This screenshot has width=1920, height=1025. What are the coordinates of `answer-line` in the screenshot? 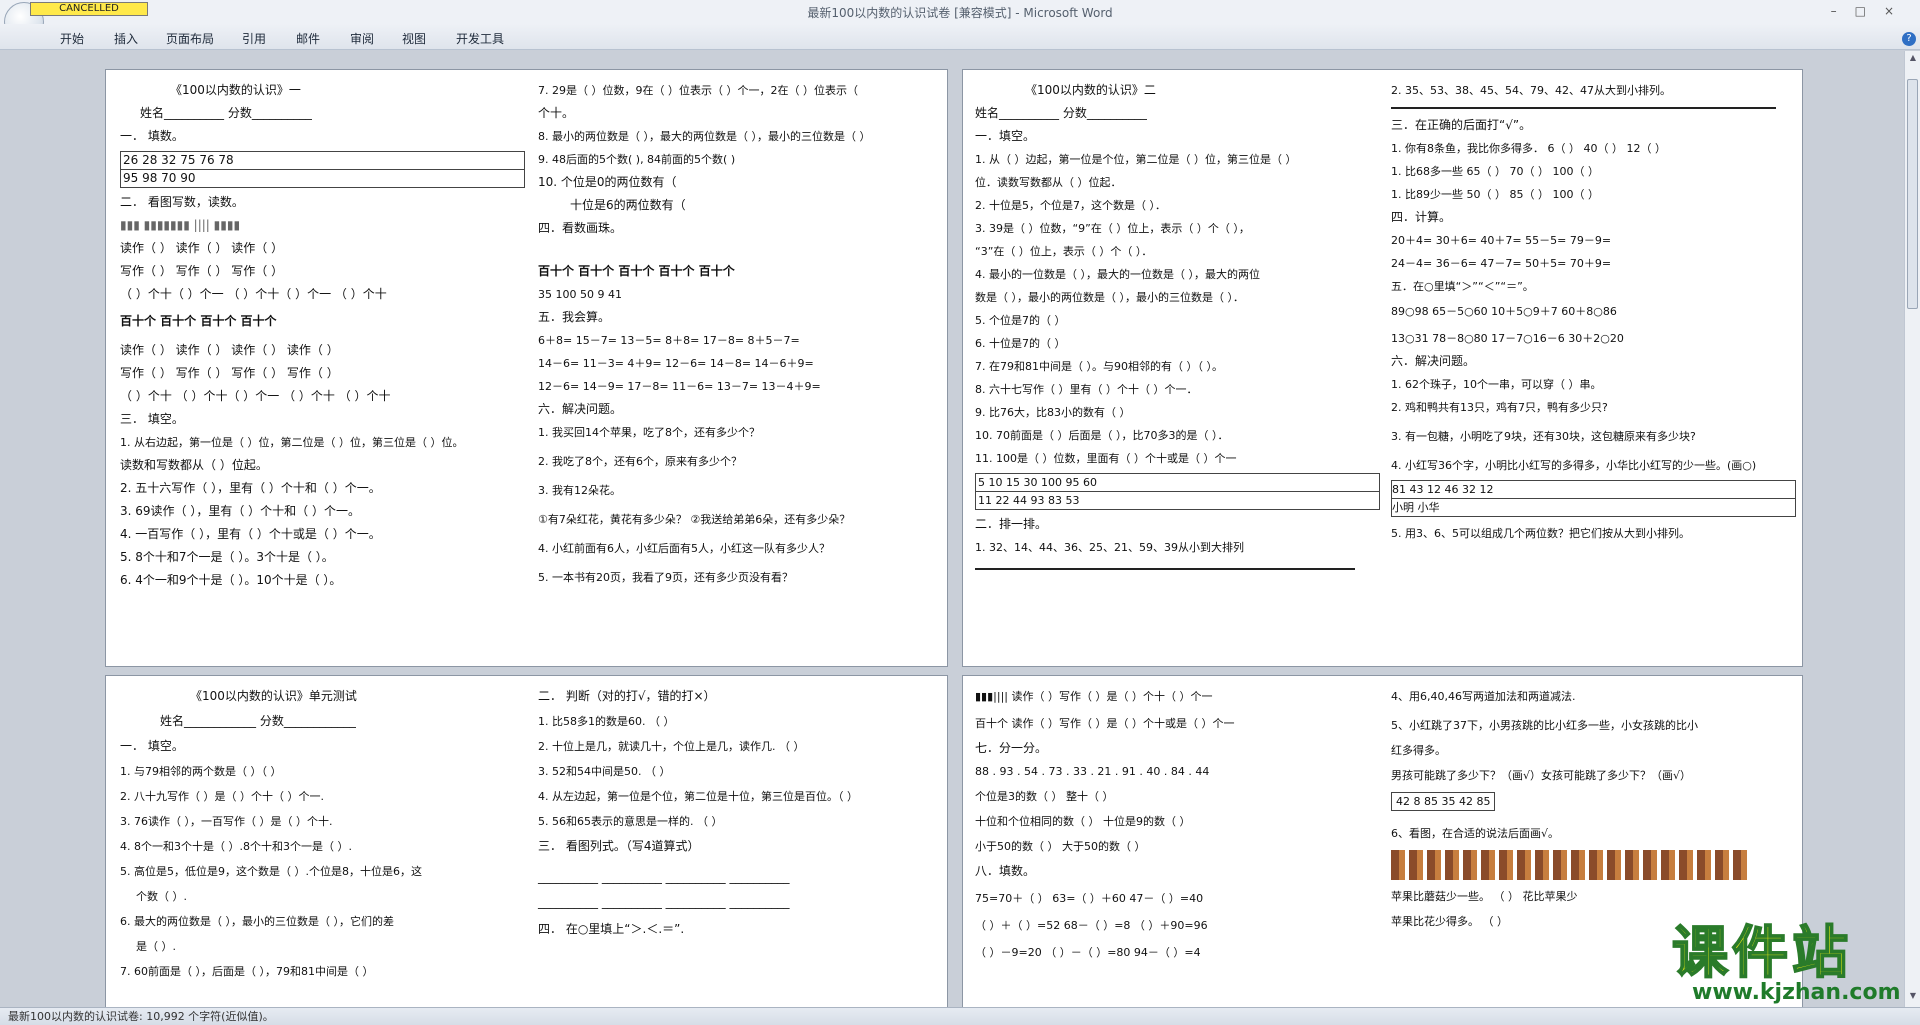 It's located at (1165, 569).